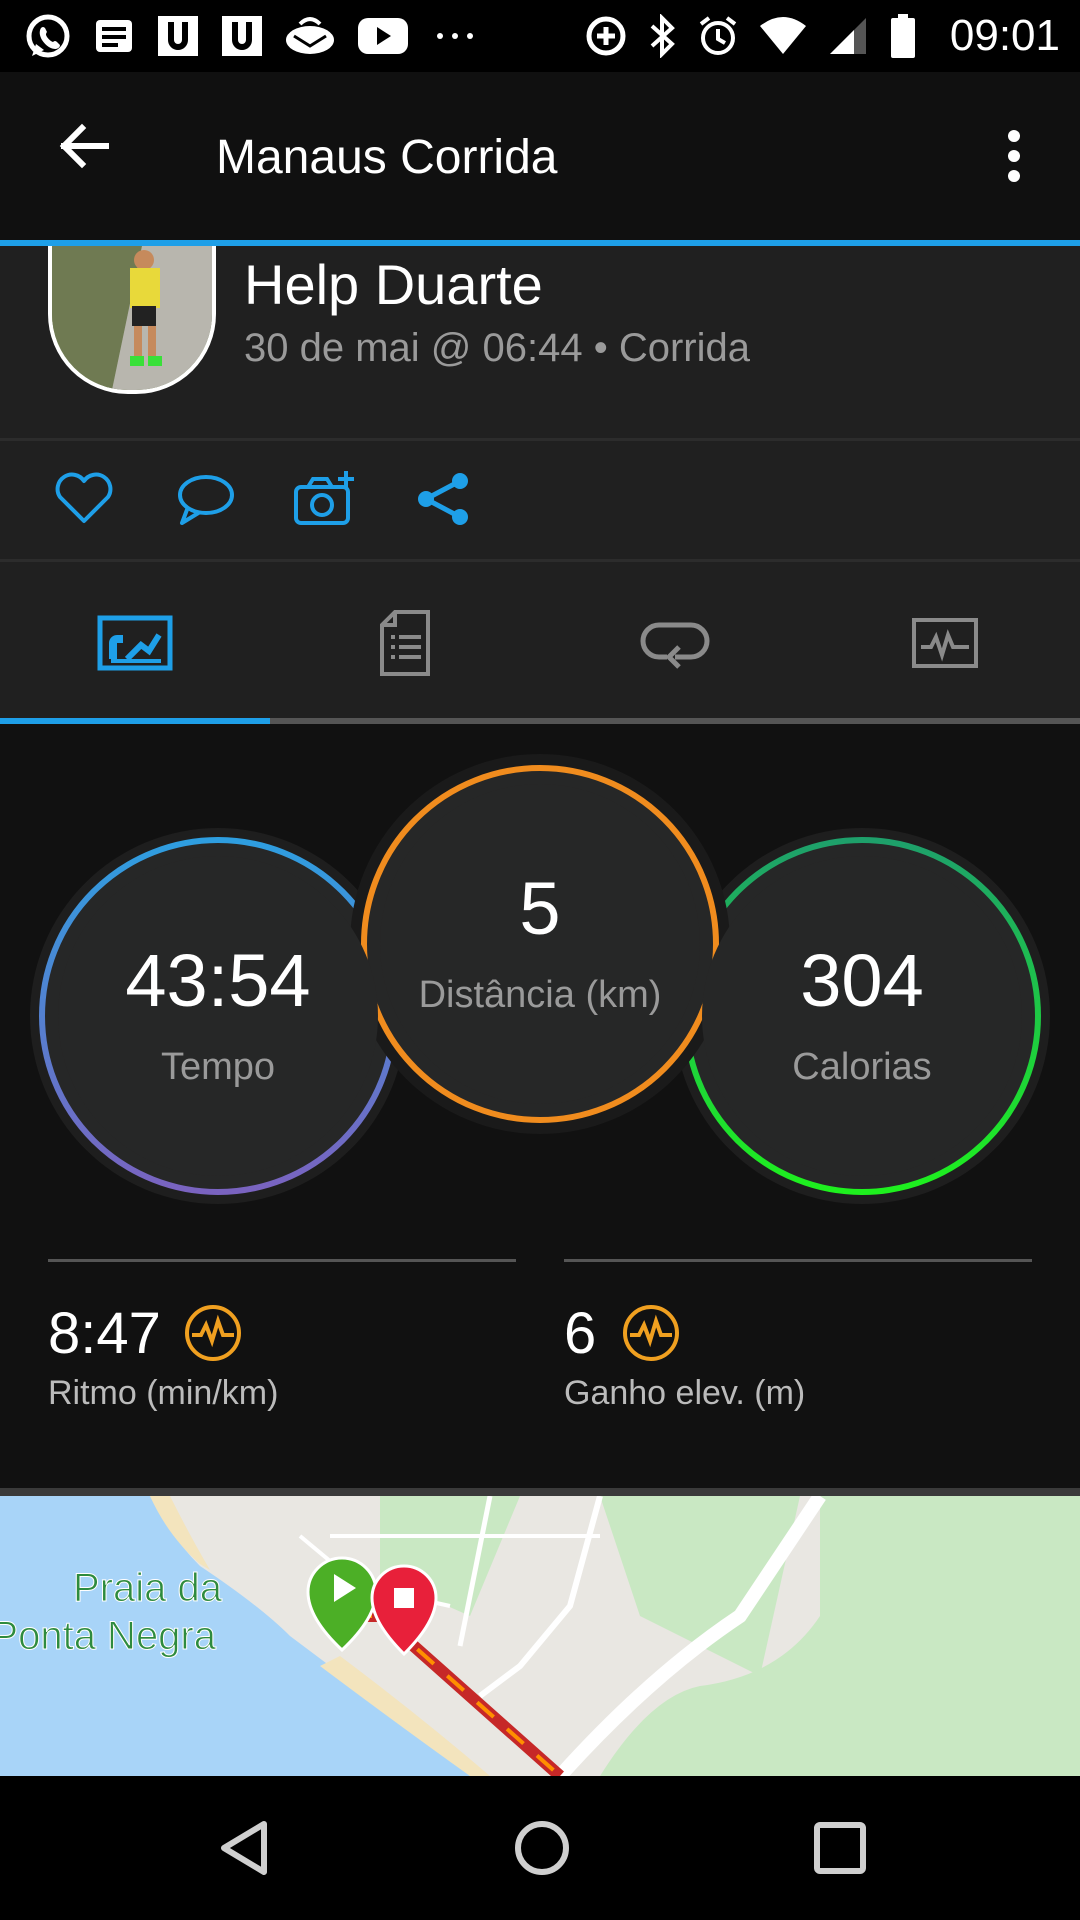  I want to click on back-nav-icon, so click(244, 1848).